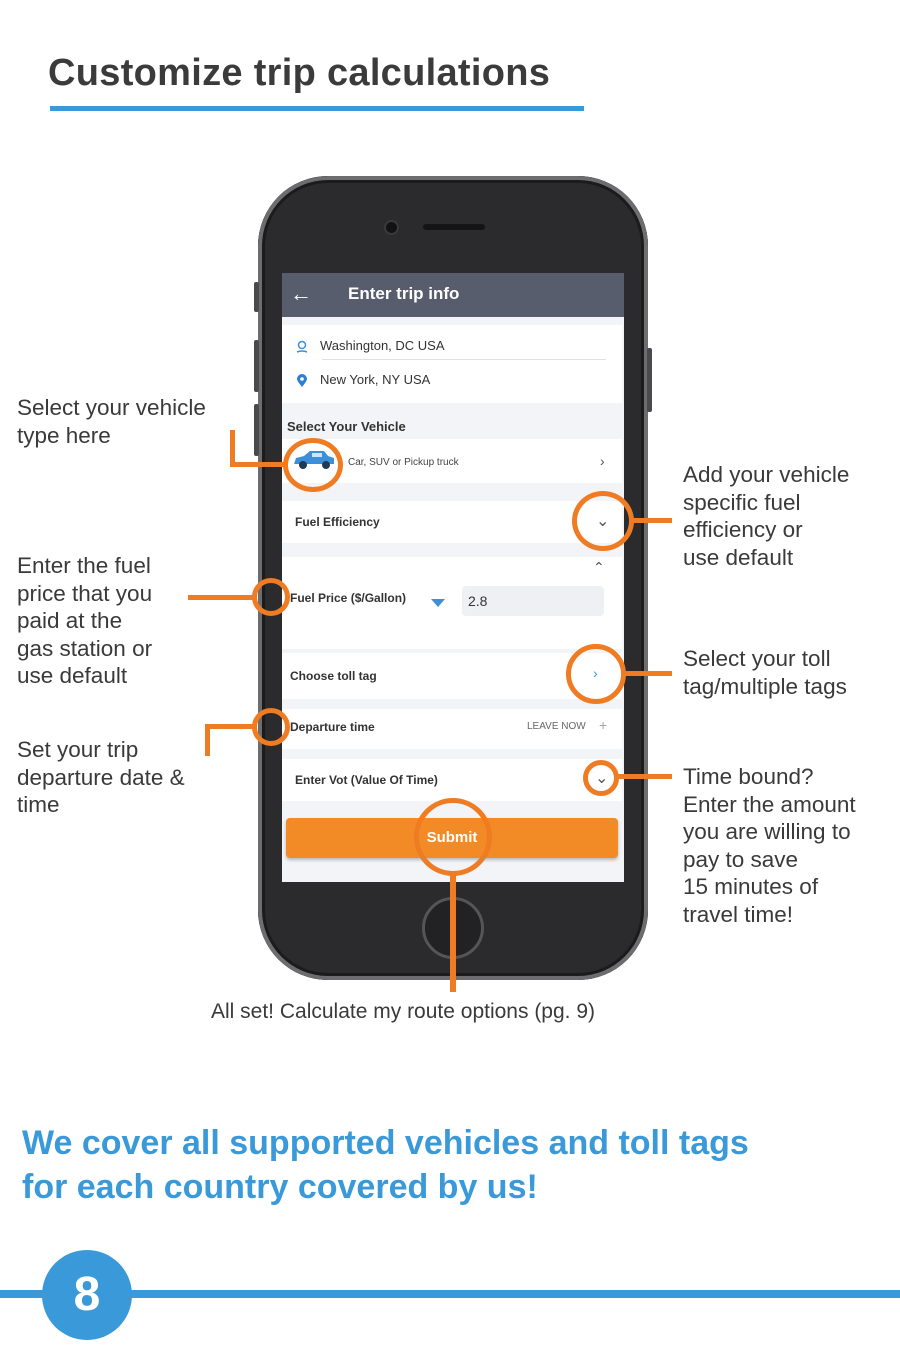 The image size is (900, 1350). What do you see at coordinates (602, 461) in the screenshot?
I see `vehicle-chevron-right-icon: ›` at bounding box center [602, 461].